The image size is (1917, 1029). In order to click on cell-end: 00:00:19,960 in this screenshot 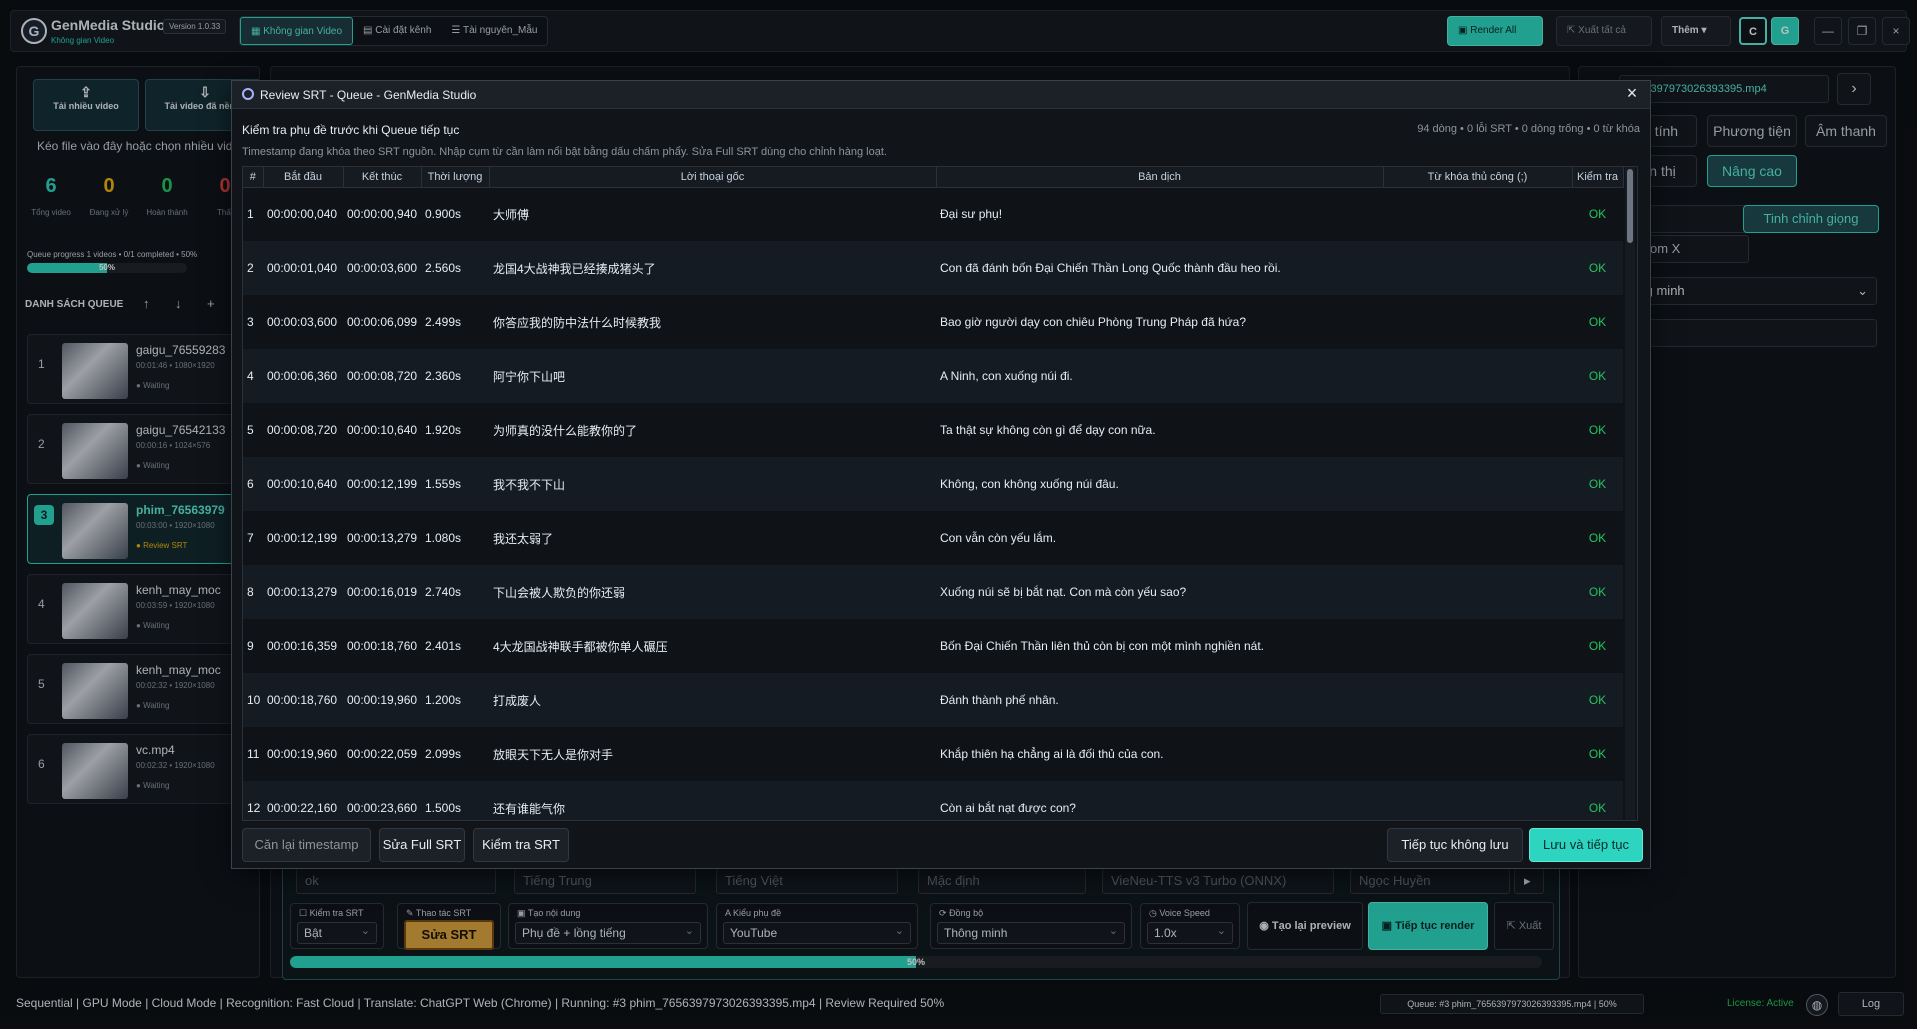, I will do `click(382, 700)`.